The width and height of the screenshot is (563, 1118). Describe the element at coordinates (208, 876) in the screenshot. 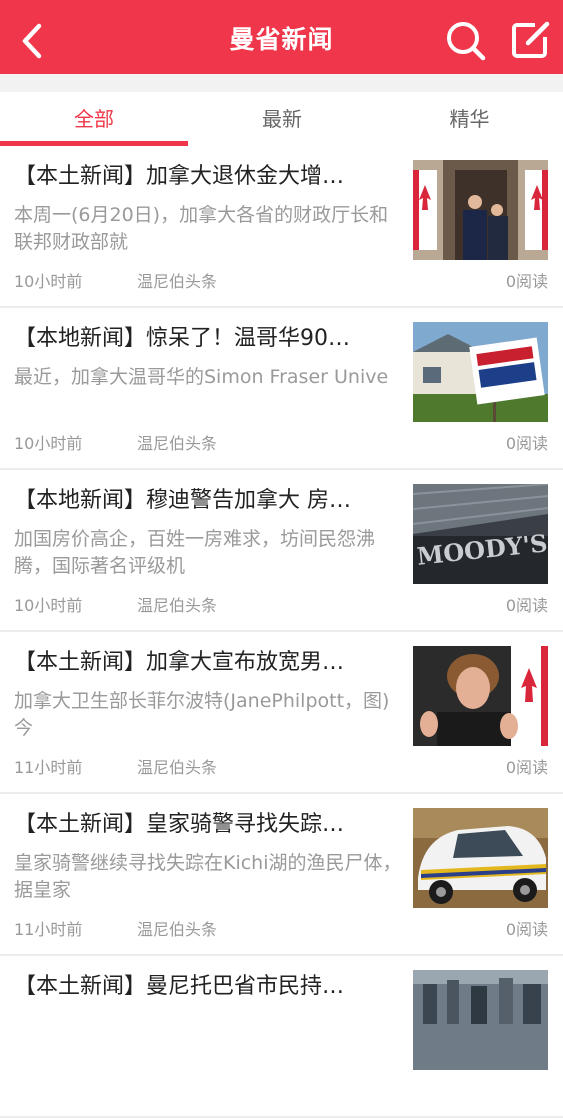

I see `news-summary: 皇家骑警继续寻找失踪在Kichi湖的渔民尸体， 据皇家` at that location.